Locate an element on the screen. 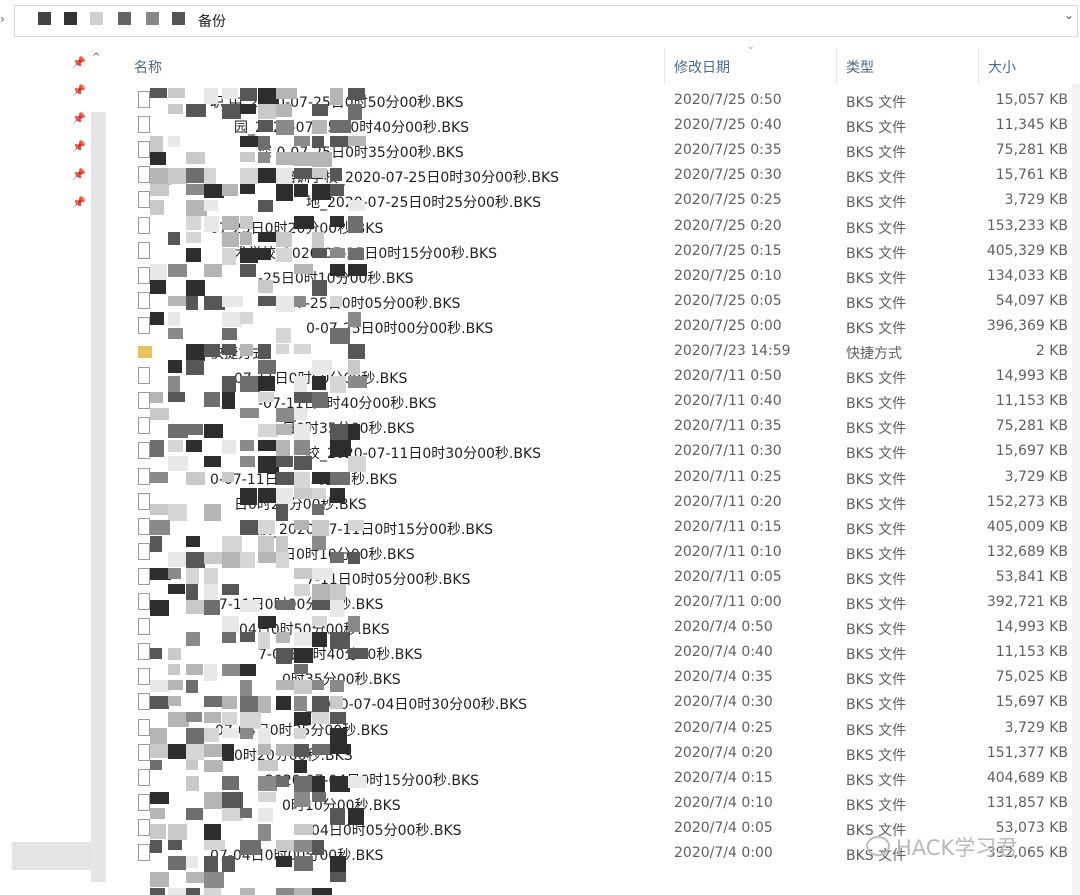 The height and width of the screenshot is (895, 1080). file-size: 132,689 KB is located at coordinates (1027, 551).